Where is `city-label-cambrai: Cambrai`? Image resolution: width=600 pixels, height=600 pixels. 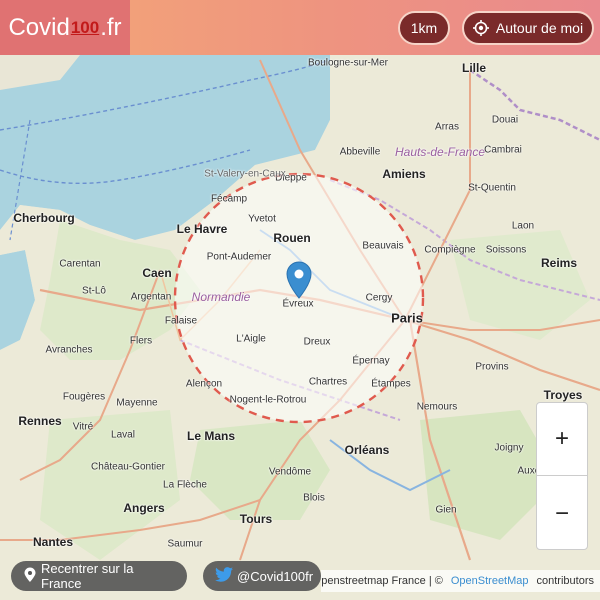 city-label-cambrai: Cambrai is located at coordinates (503, 150).